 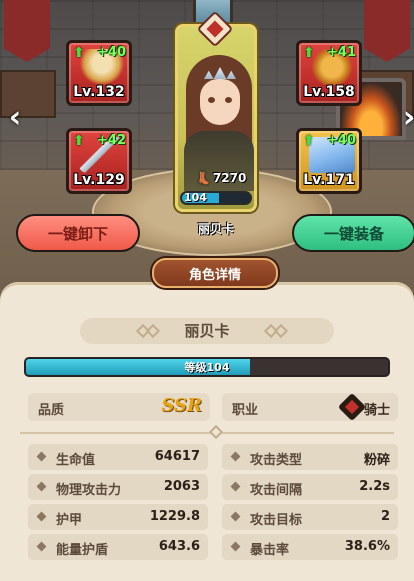 I want to click on hero-name: 丽贝卡, so click(x=215, y=229).